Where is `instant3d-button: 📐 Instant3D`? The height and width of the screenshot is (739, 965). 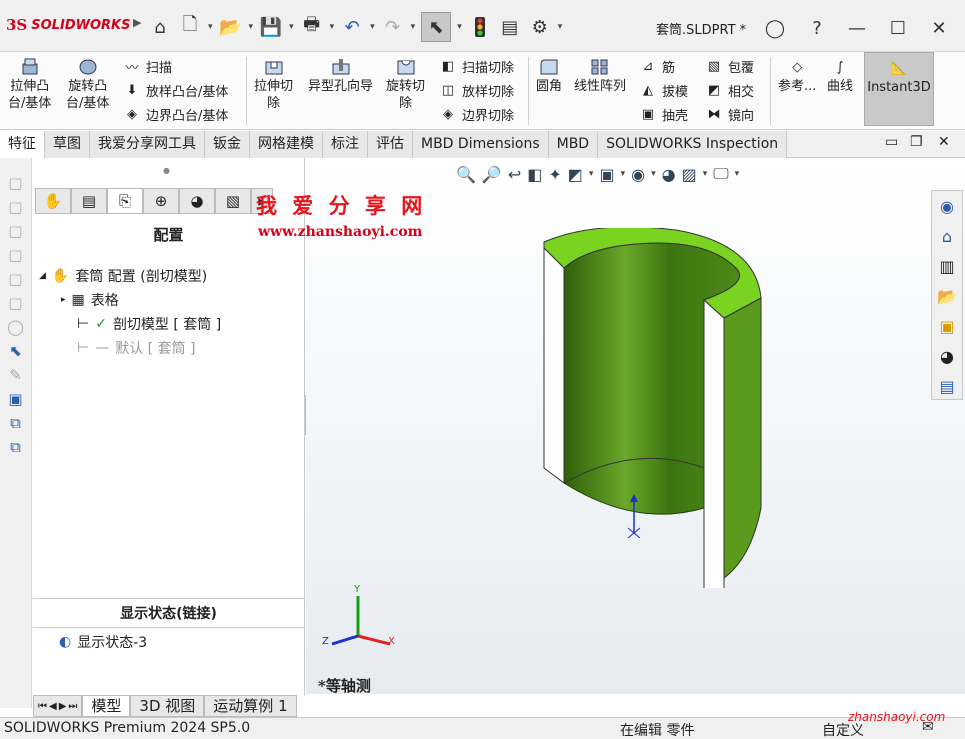 instant3d-button: 📐 Instant3D is located at coordinates (899, 89).